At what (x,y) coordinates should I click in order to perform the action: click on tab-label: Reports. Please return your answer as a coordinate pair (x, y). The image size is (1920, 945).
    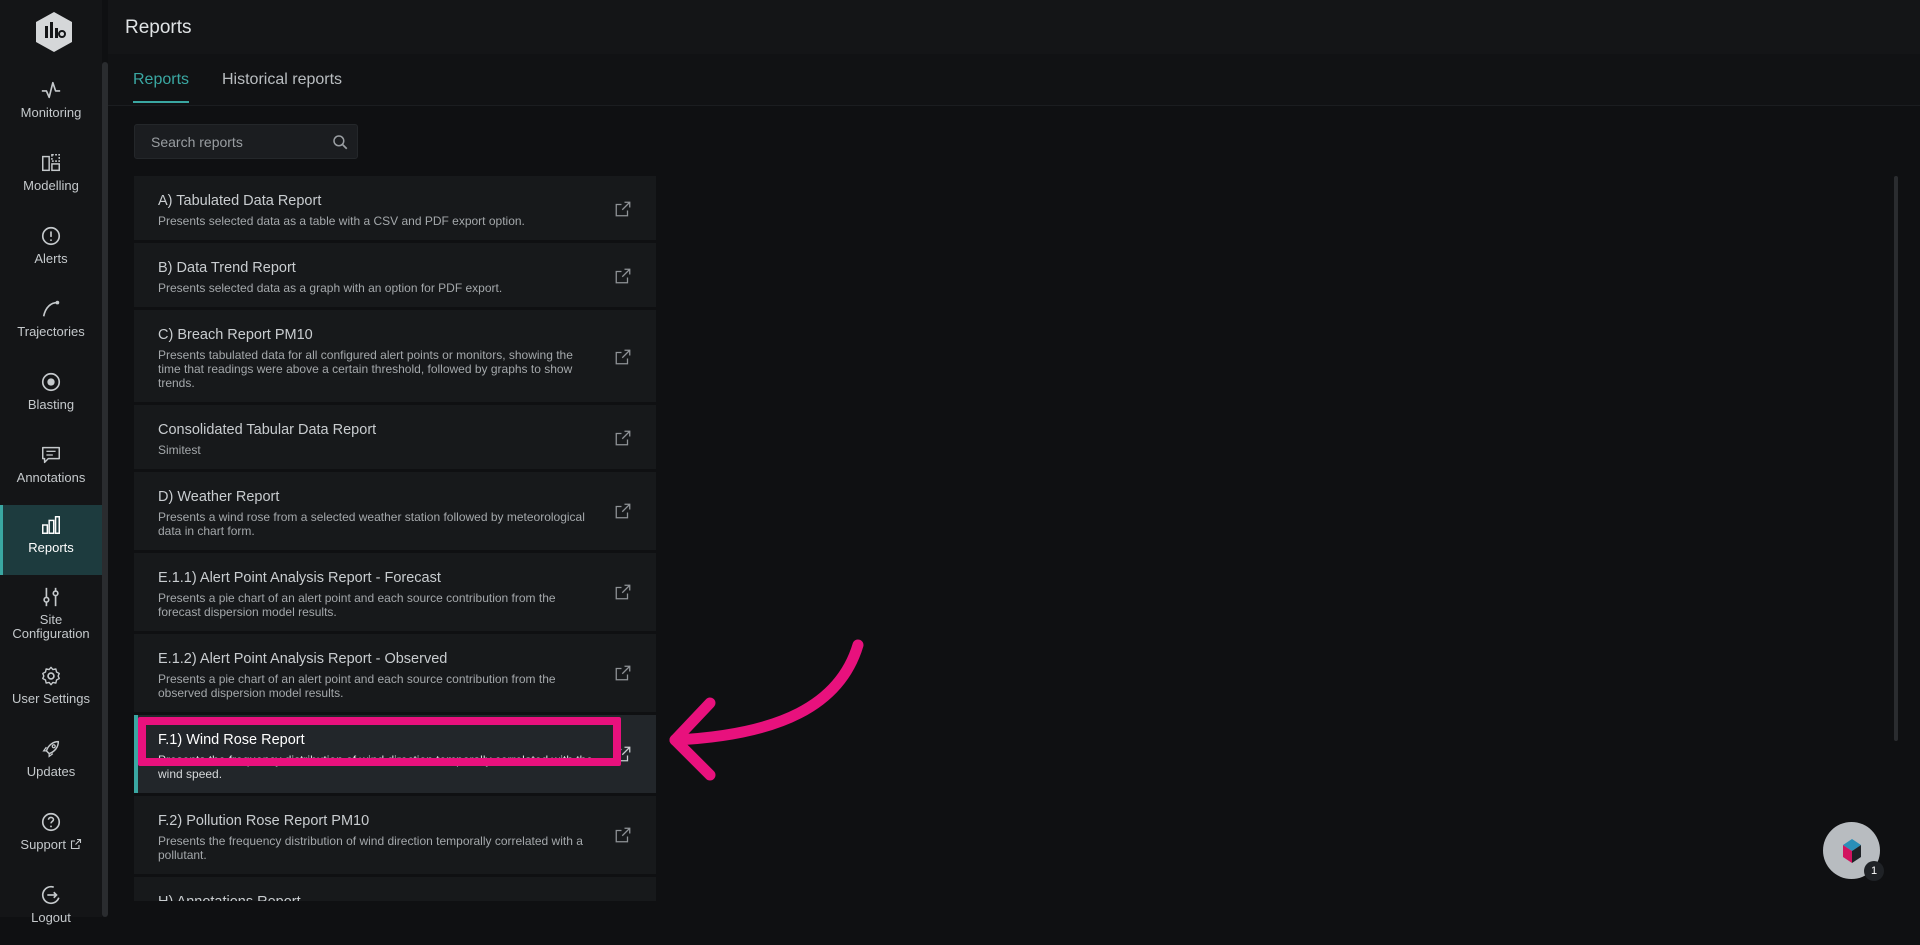
    Looking at the image, I should click on (161, 79).